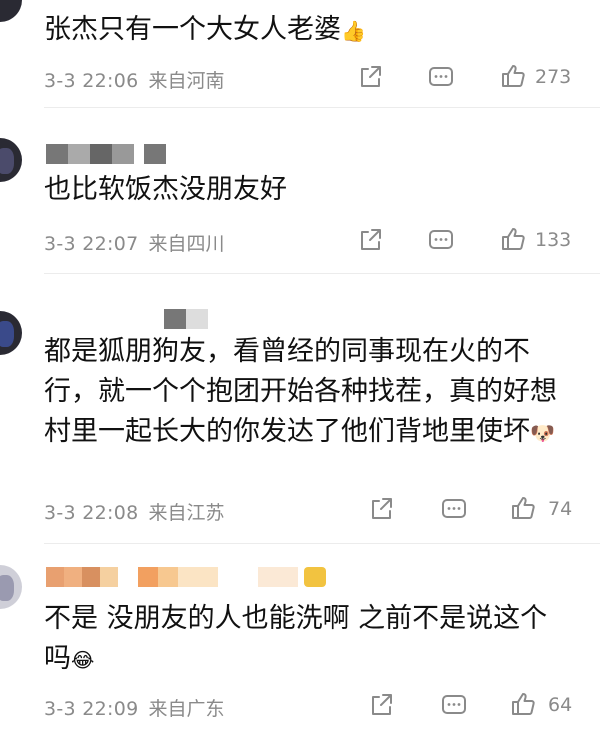 This screenshot has width=600, height=735. Describe the element at coordinates (353, 30) in the screenshot. I see `thumbs-up-emoji: 👍` at that location.